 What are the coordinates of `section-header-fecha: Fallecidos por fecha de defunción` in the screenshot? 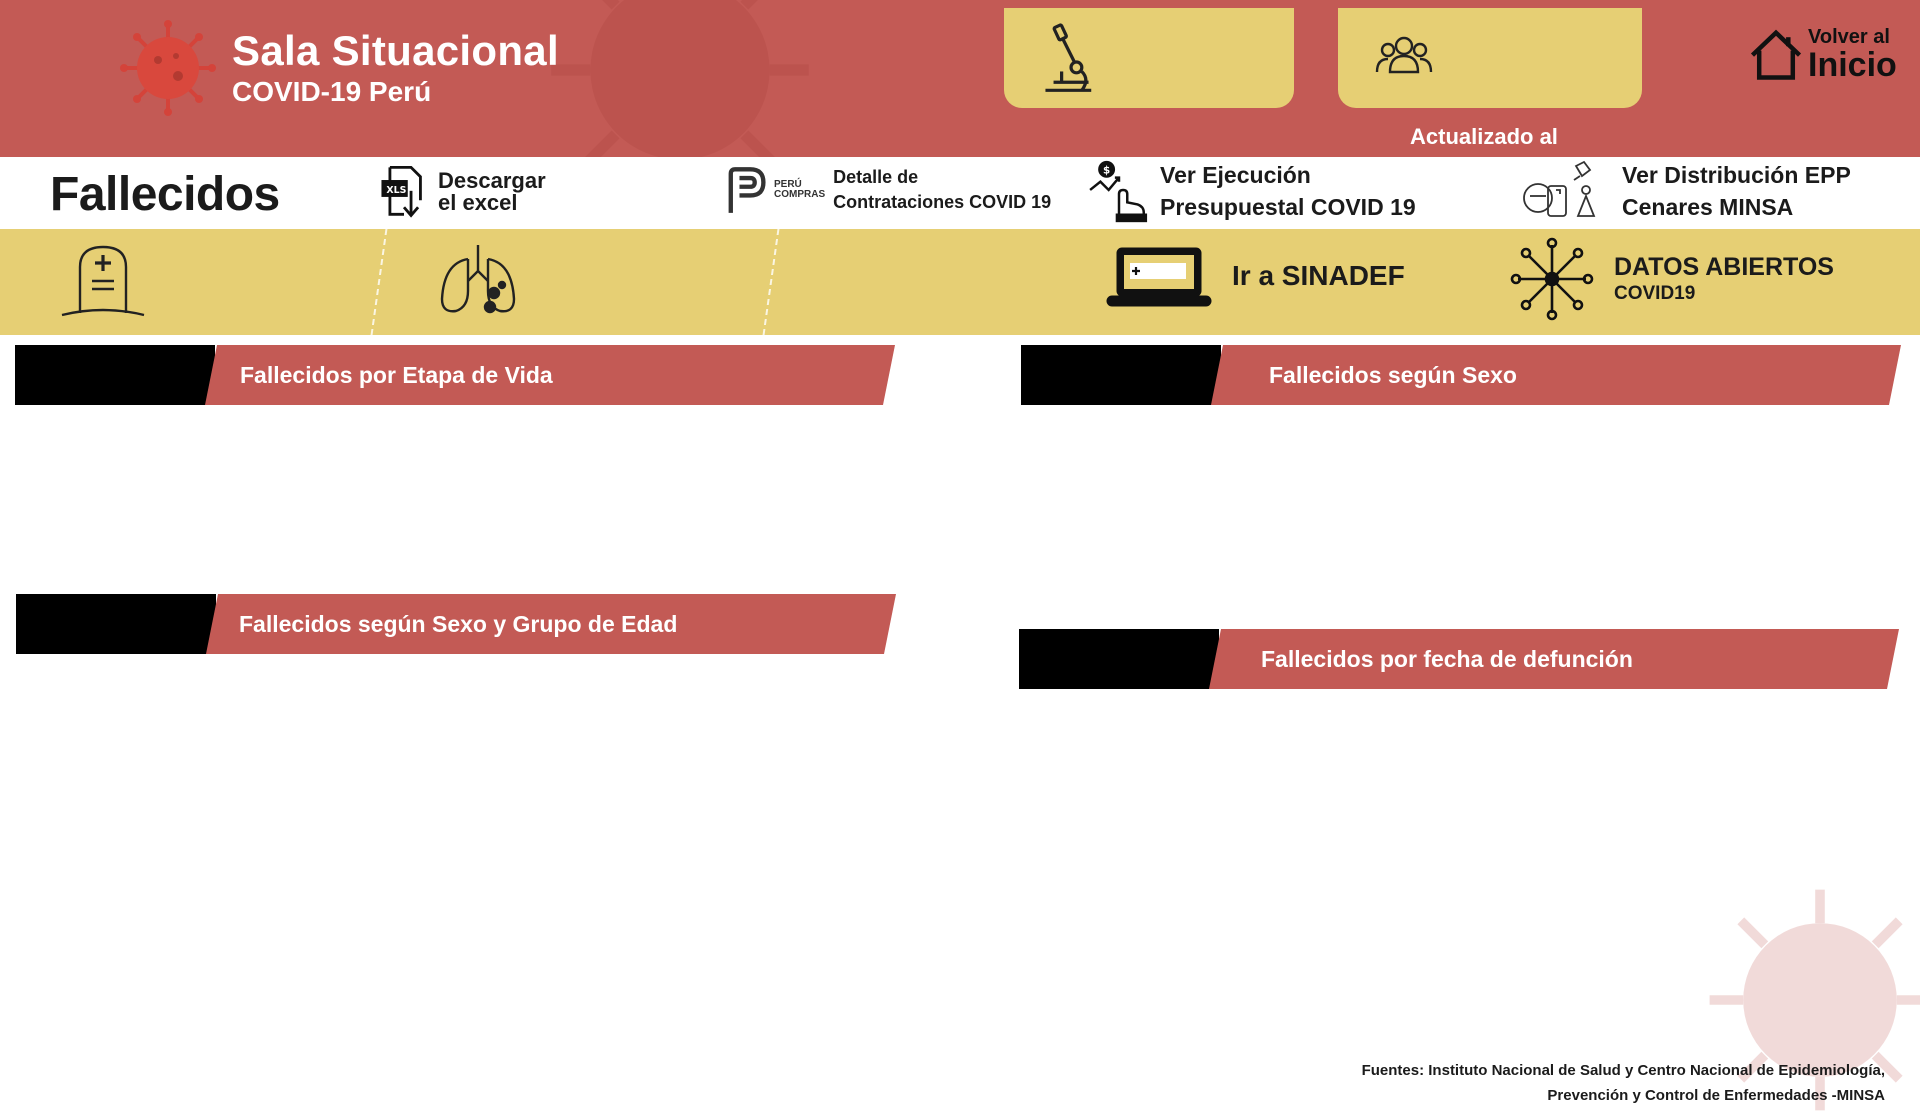 It's located at (1459, 659).